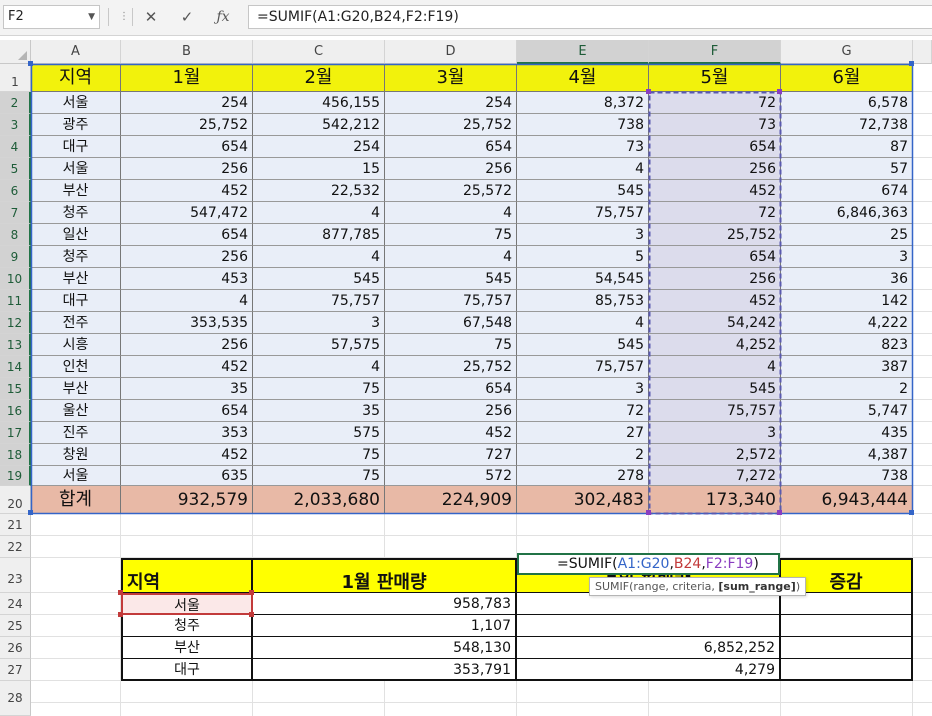 The width and height of the screenshot is (932, 716). What do you see at coordinates (15, 323) in the screenshot?
I see `row-header-12: 12` at bounding box center [15, 323].